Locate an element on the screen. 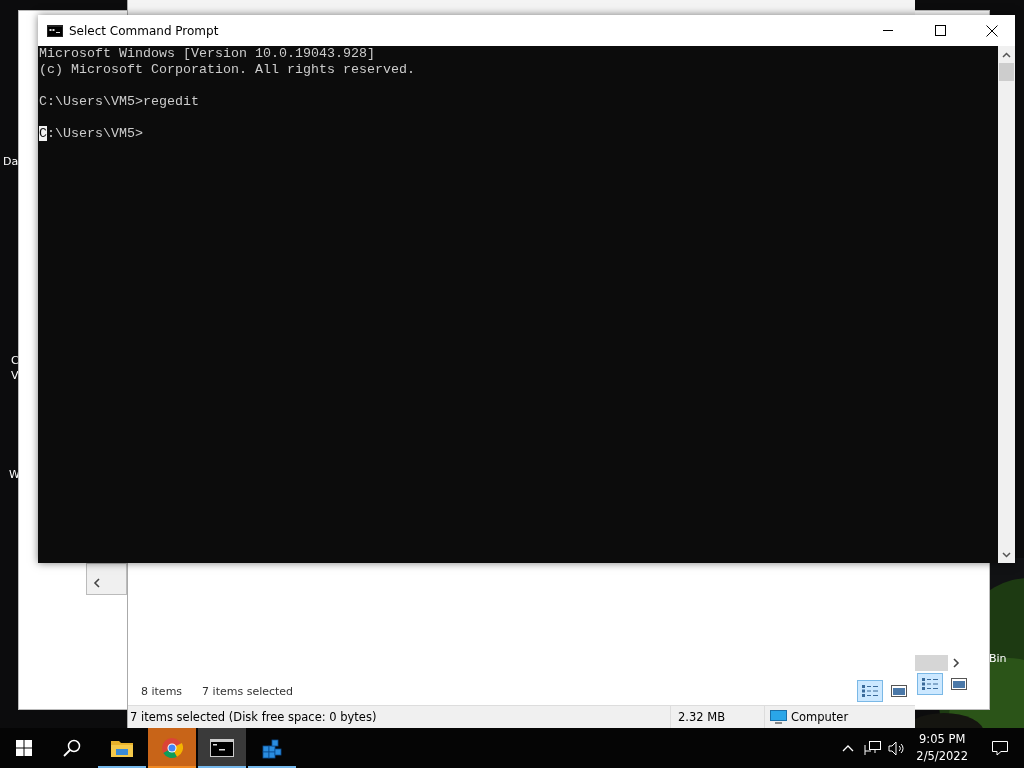 This screenshot has height=768, width=1024. scroll-right-icon is located at coordinates (956, 663).